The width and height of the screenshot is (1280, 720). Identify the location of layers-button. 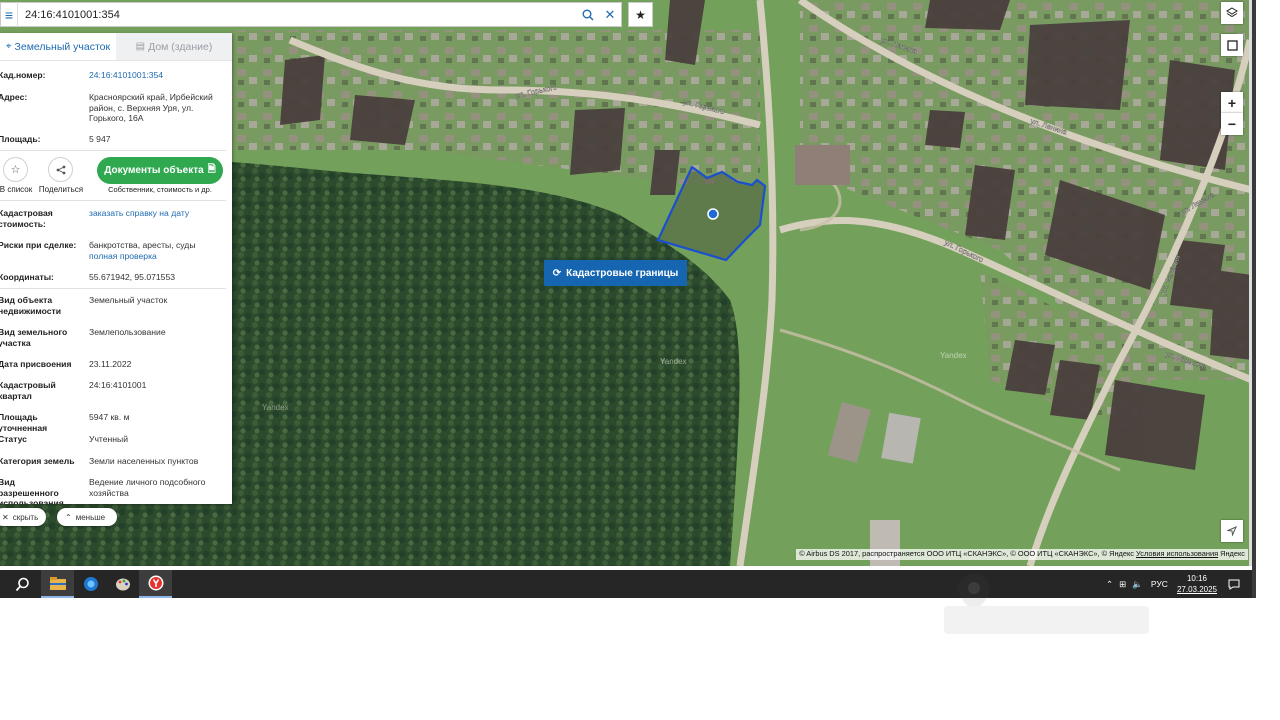
(1232, 13).